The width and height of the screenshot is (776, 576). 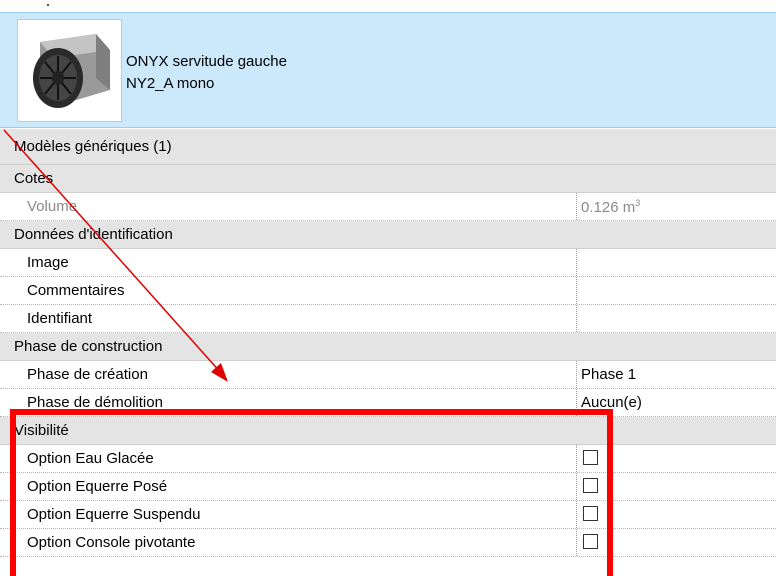 I want to click on property-row-image: Image, so click(x=388, y=263).